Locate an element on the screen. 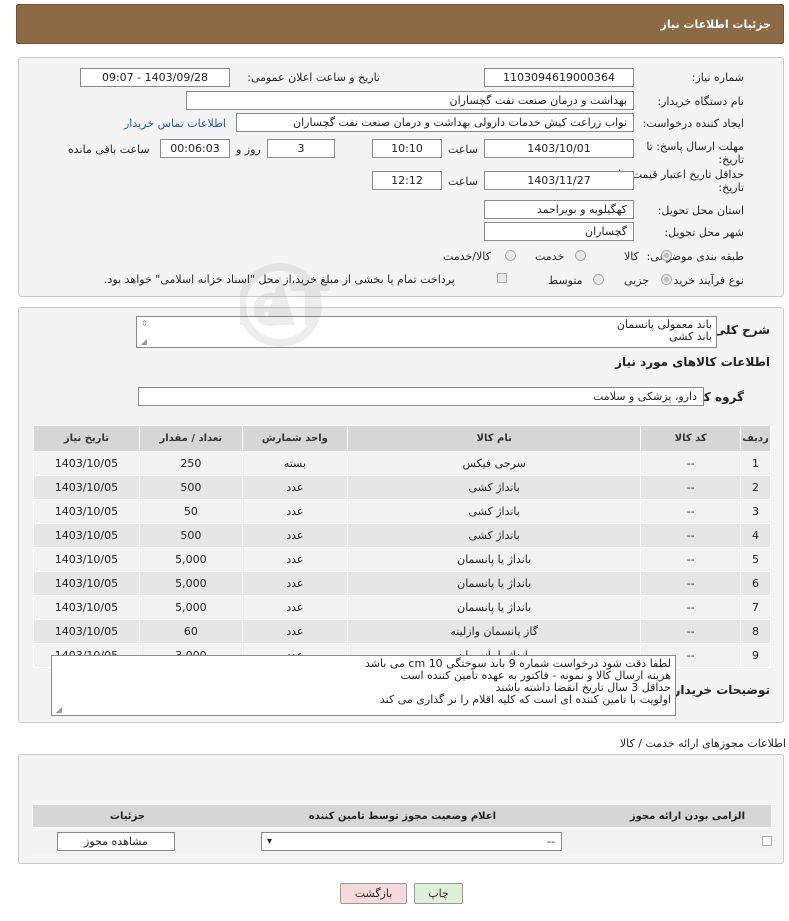  back-button: بازگشت is located at coordinates (373, 893).